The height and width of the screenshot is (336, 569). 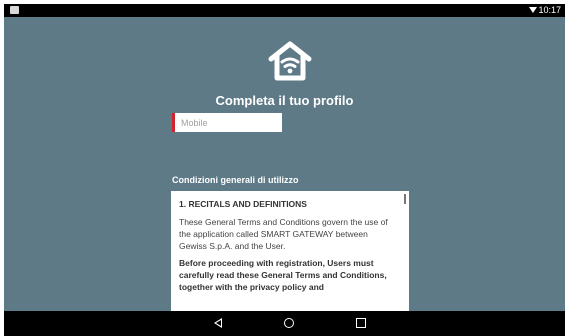 I want to click on home-icon, so click(x=289, y=323).